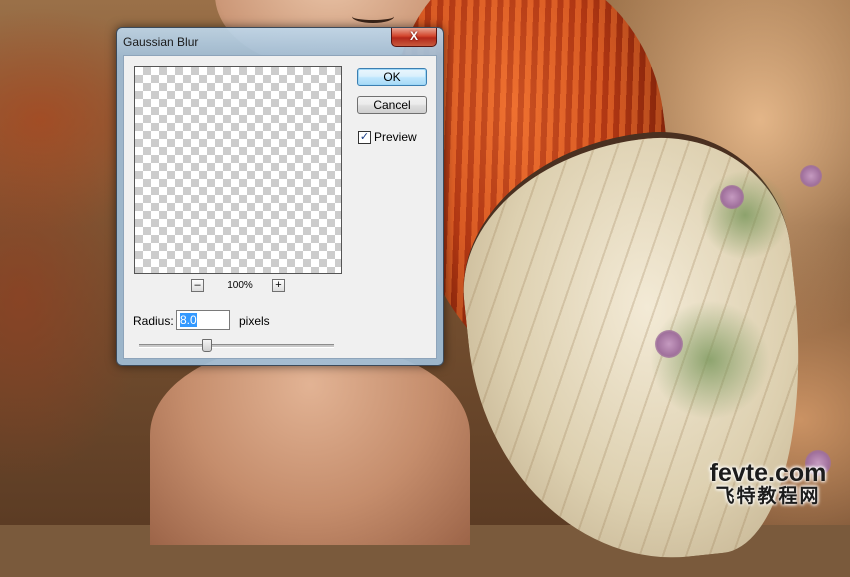 Image resolution: width=850 pixels, height=577 pixels. What do you see at coordinates (238, 170) in the screenshot?
I see `preview-area` at bounding box center [238, 170].